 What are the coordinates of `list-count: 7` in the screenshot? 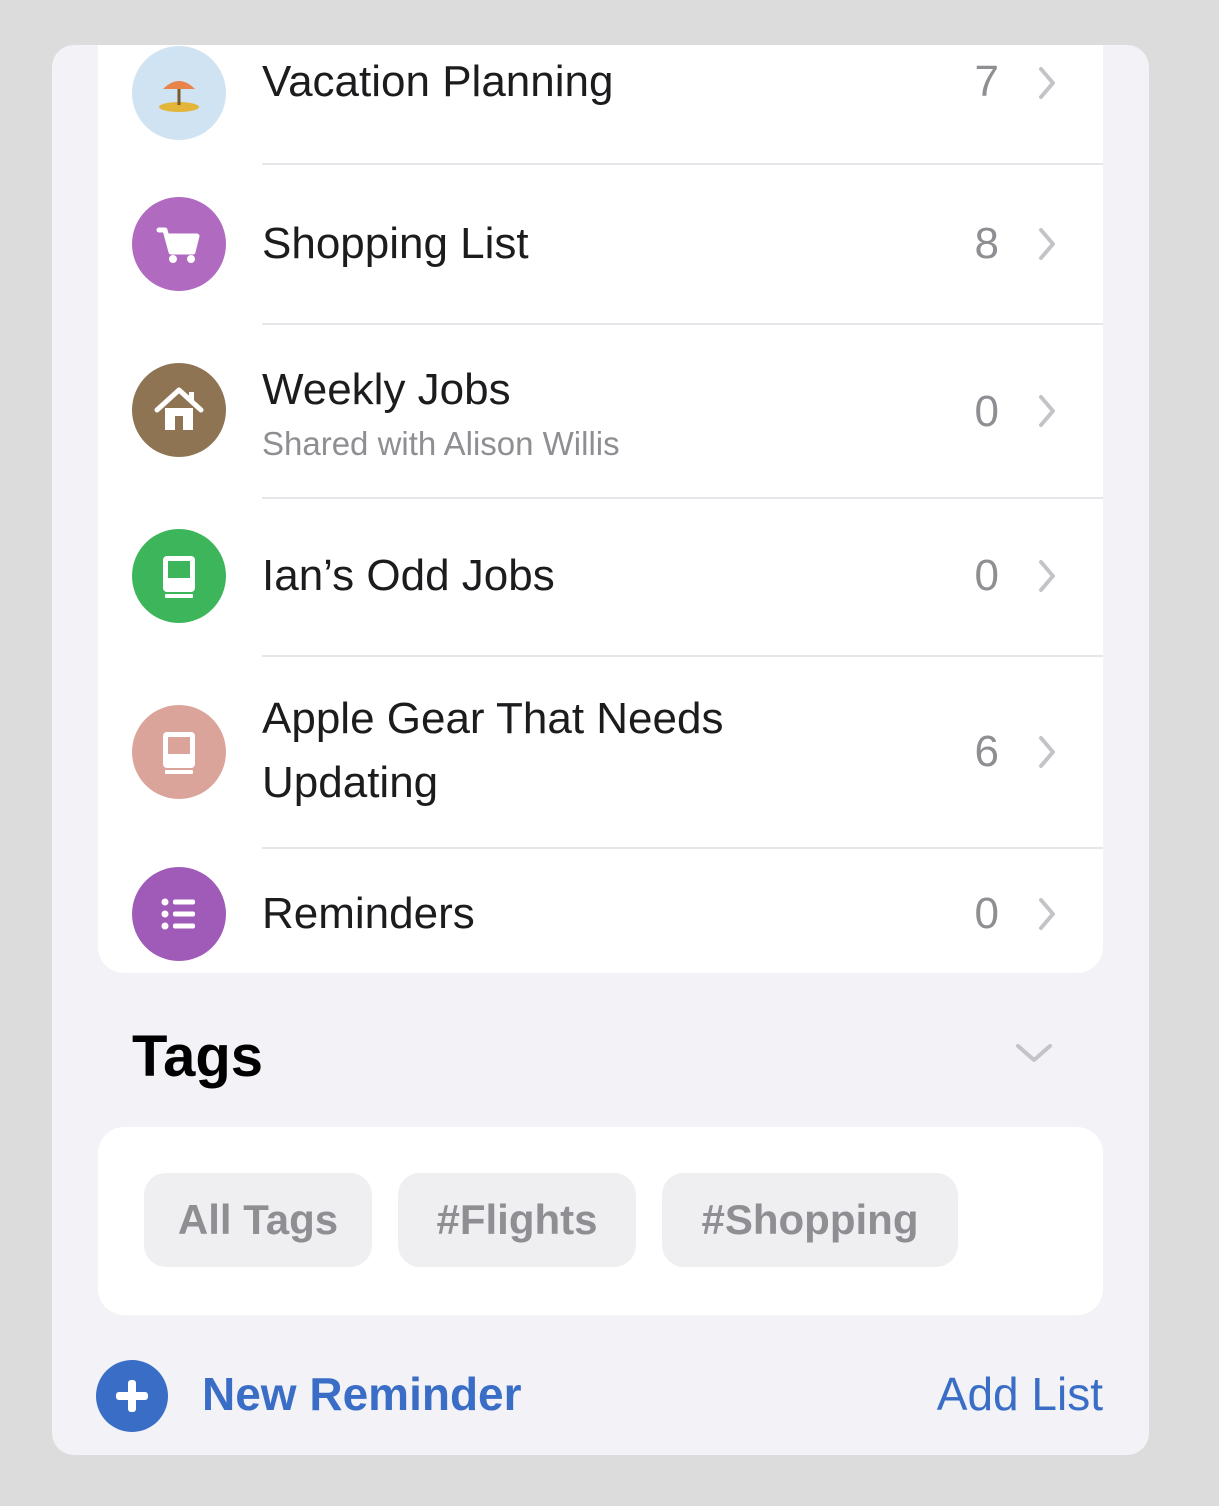 It's located at (986, 81).